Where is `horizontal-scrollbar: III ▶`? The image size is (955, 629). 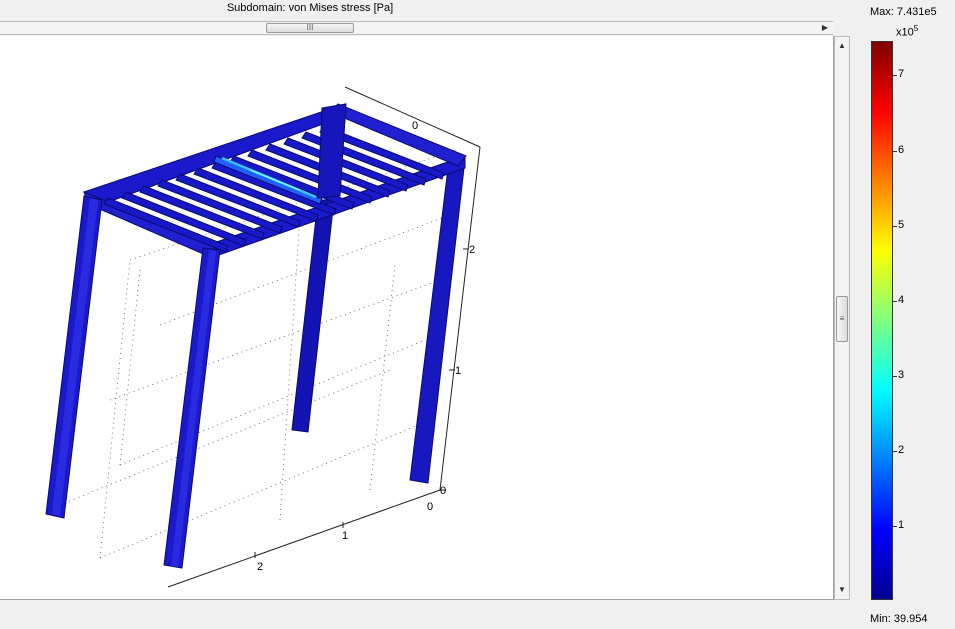
horizontal-scrollbar: III ▶ is located at coordinates (416, 28).